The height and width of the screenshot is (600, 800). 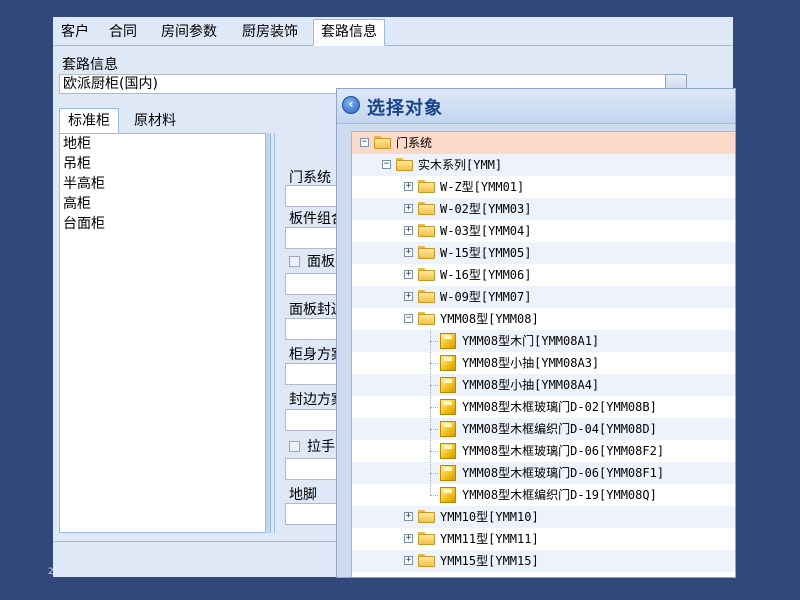 What do you see at coordinates (543, 209) in the screenshot?
I see `tree-folder-node: + W-02型[YMM03]` at bounding box center [543, 209].